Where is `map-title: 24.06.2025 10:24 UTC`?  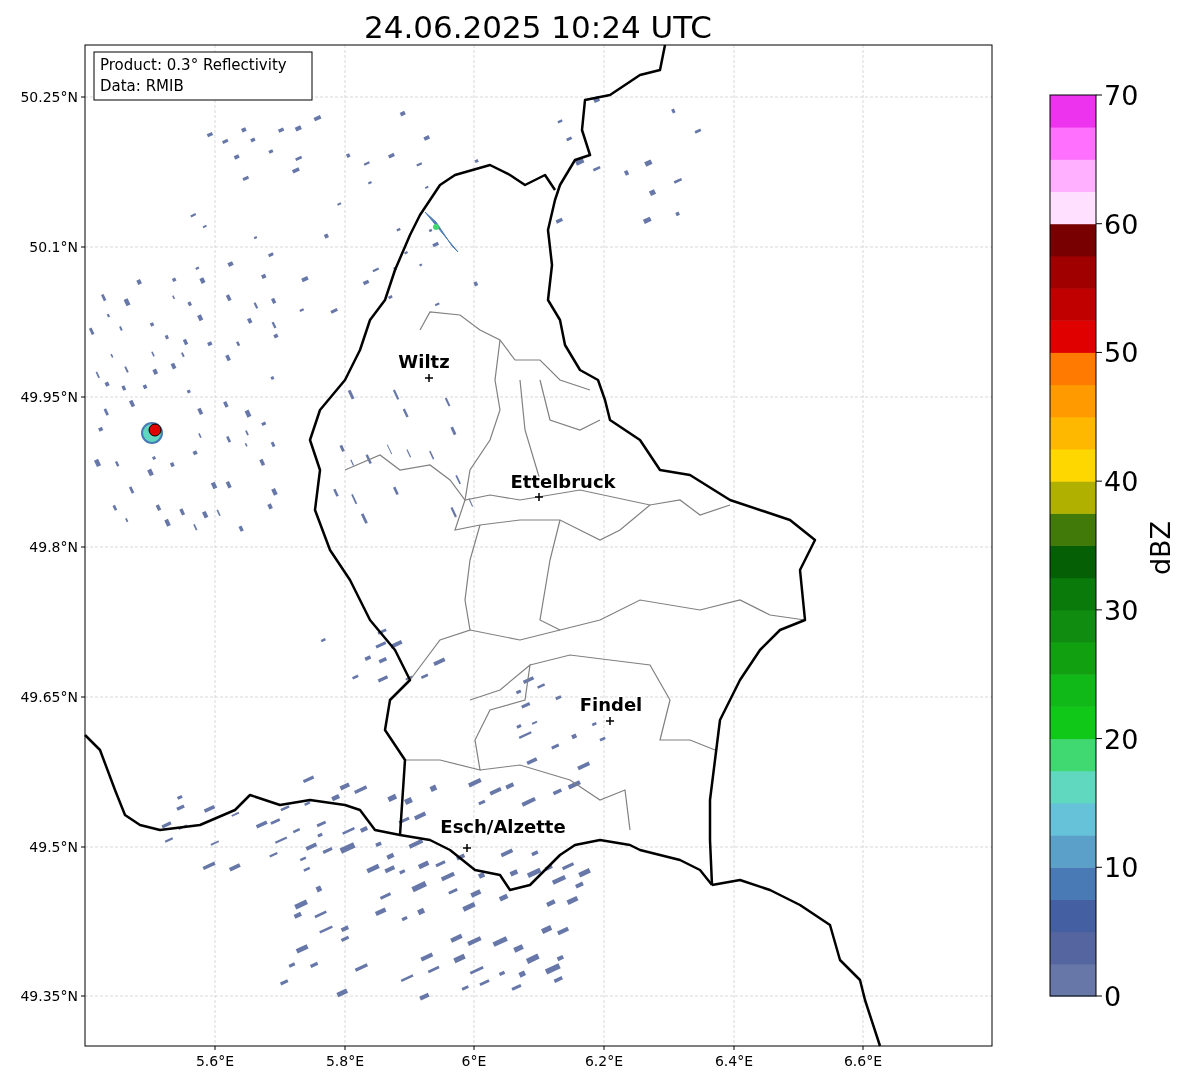 map-title: 24.06.2025 10:24 UTC is located at coordinates (538, 27).